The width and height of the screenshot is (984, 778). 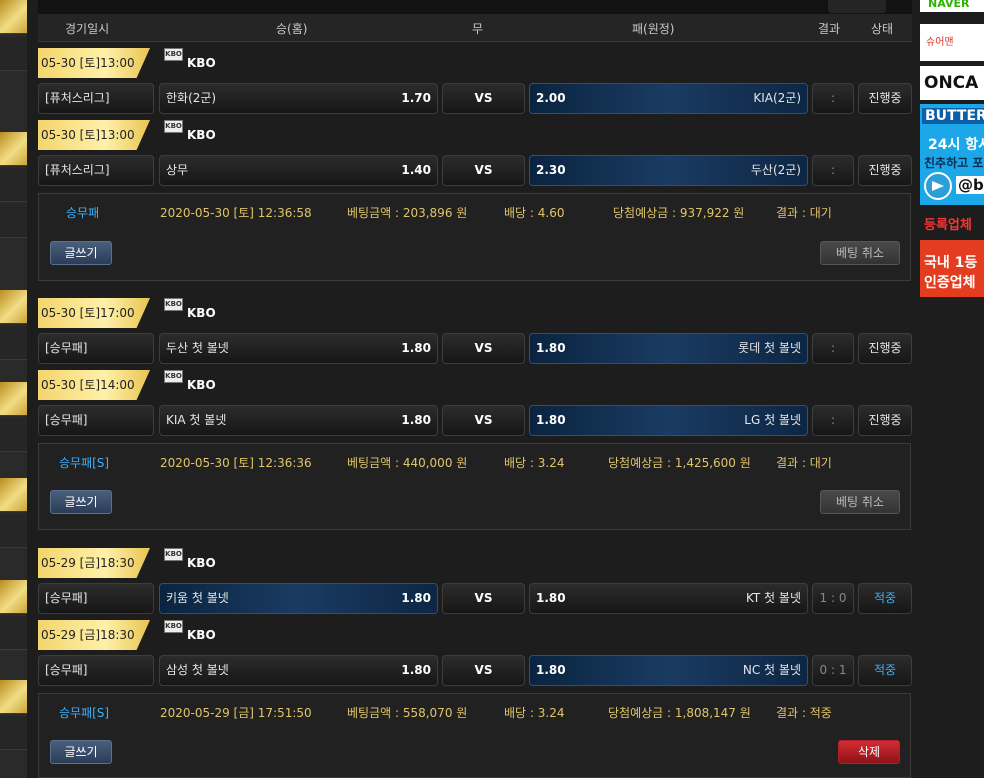 I want to click on away-team-button: 2.30 두산(2군), so click(x=668, y=170).